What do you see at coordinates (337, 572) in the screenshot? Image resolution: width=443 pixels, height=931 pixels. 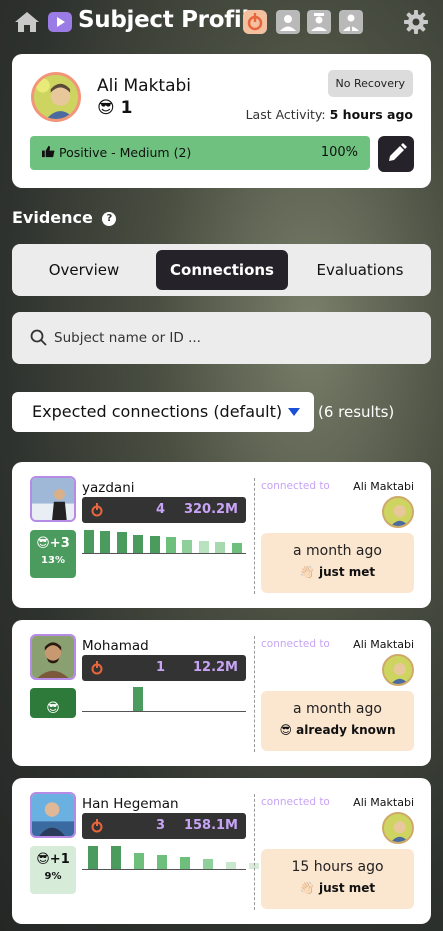 I see `connection-relation: 👋🏻 just met` at bounding box center [337, 572].